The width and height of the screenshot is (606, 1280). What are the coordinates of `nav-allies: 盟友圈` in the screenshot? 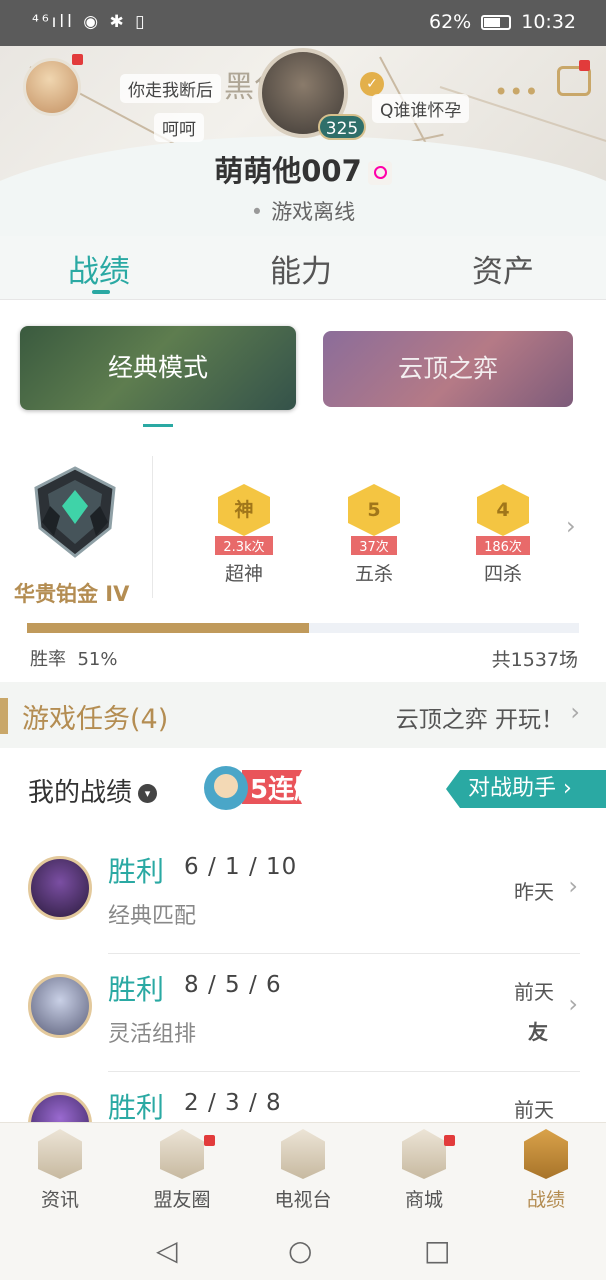 It's located at (182, 1170).